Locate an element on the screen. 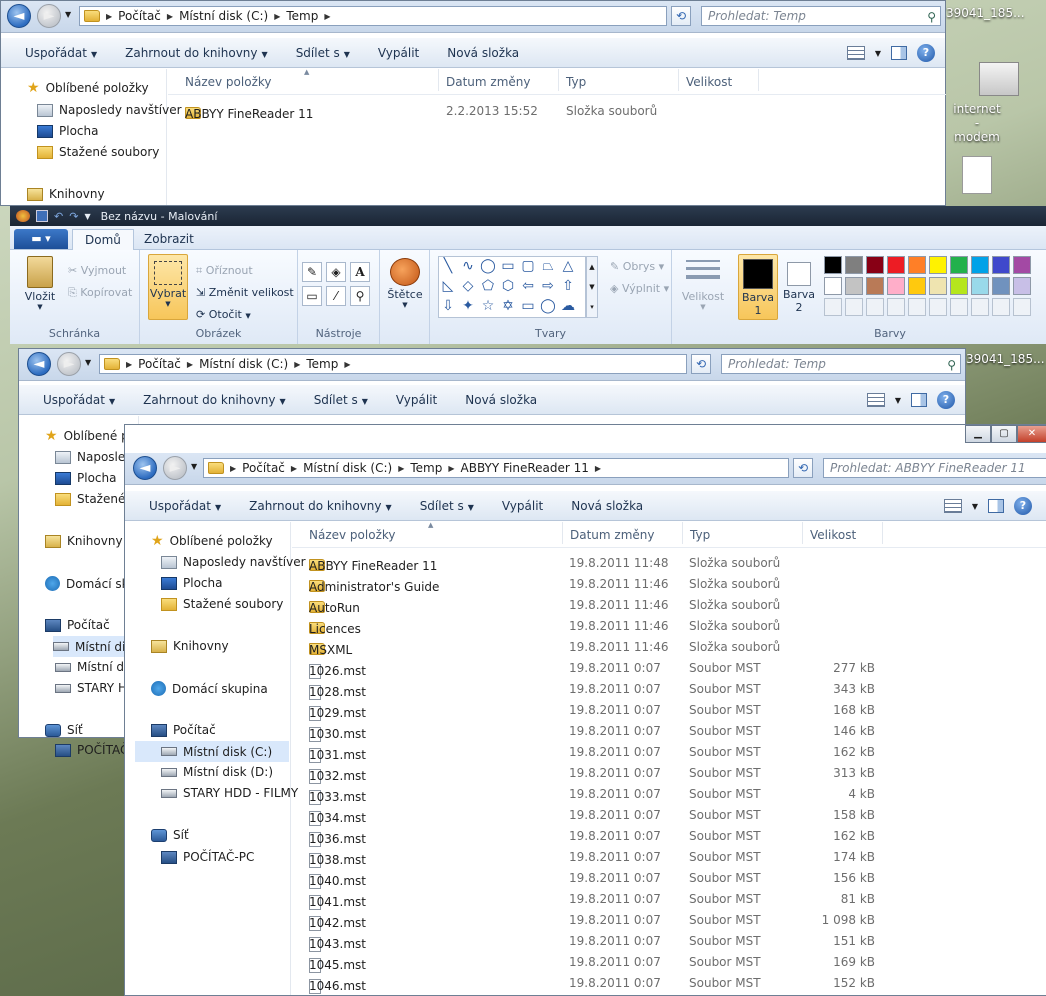 This screenshot has height=996, width=1046. star4-shape-icon: ✦ is located at coordinates (468, 306).